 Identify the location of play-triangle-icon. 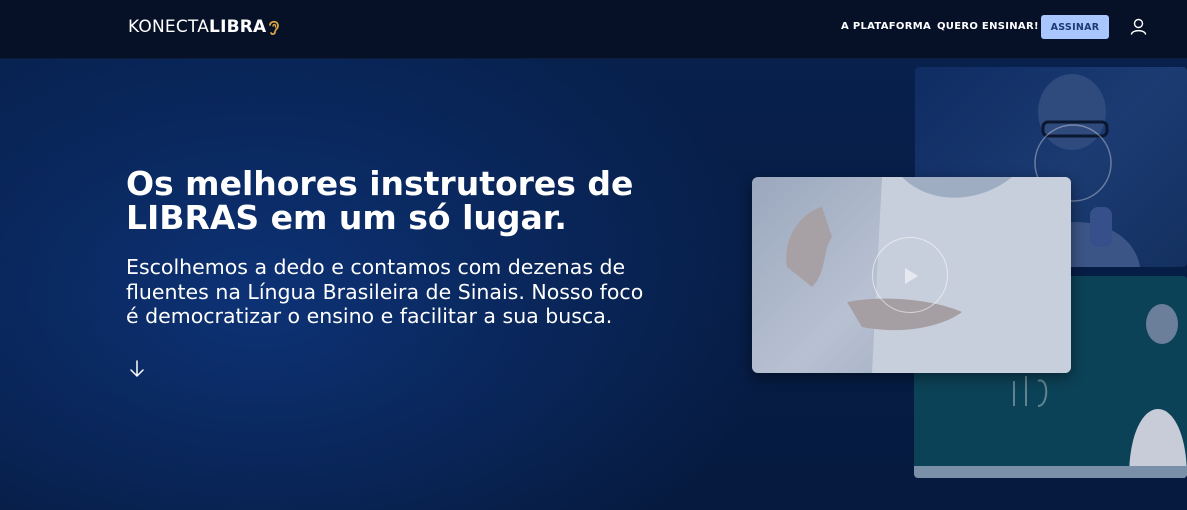
(911, 276).